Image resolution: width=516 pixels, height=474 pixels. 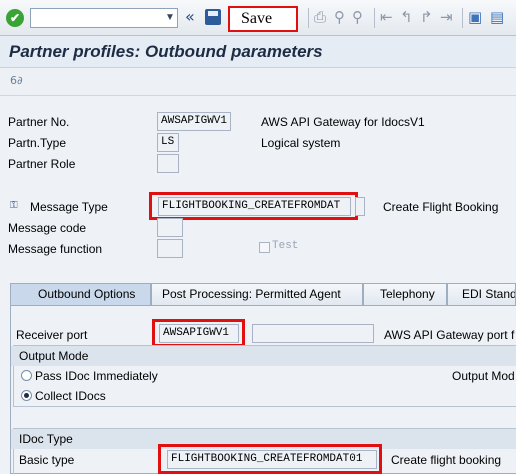 What do you see at coordinates (42, 164) in the screenshot?
I see `partner-role-label: Partner Role` at bounding box center [42, 164].